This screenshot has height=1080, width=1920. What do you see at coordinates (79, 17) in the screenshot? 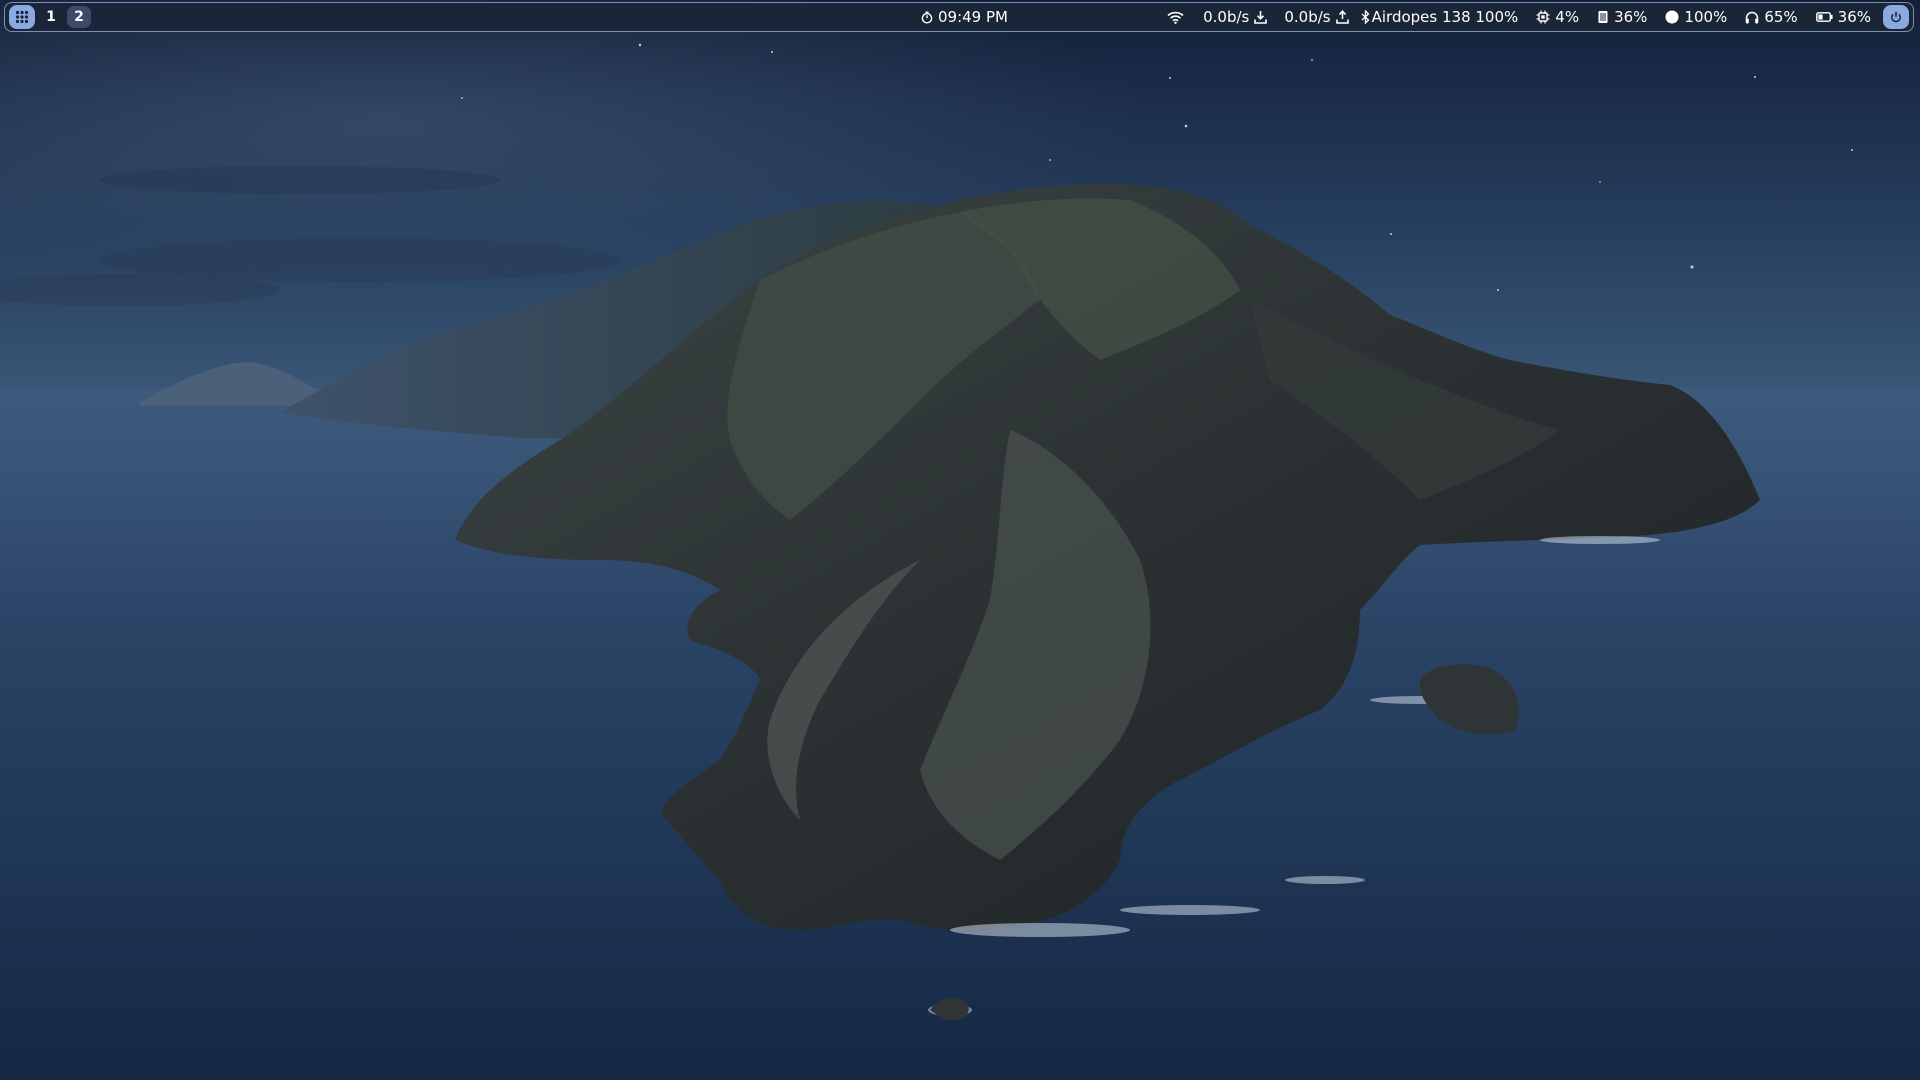
I see `workspace-2-button: 2` at bounding box center [79, 17].